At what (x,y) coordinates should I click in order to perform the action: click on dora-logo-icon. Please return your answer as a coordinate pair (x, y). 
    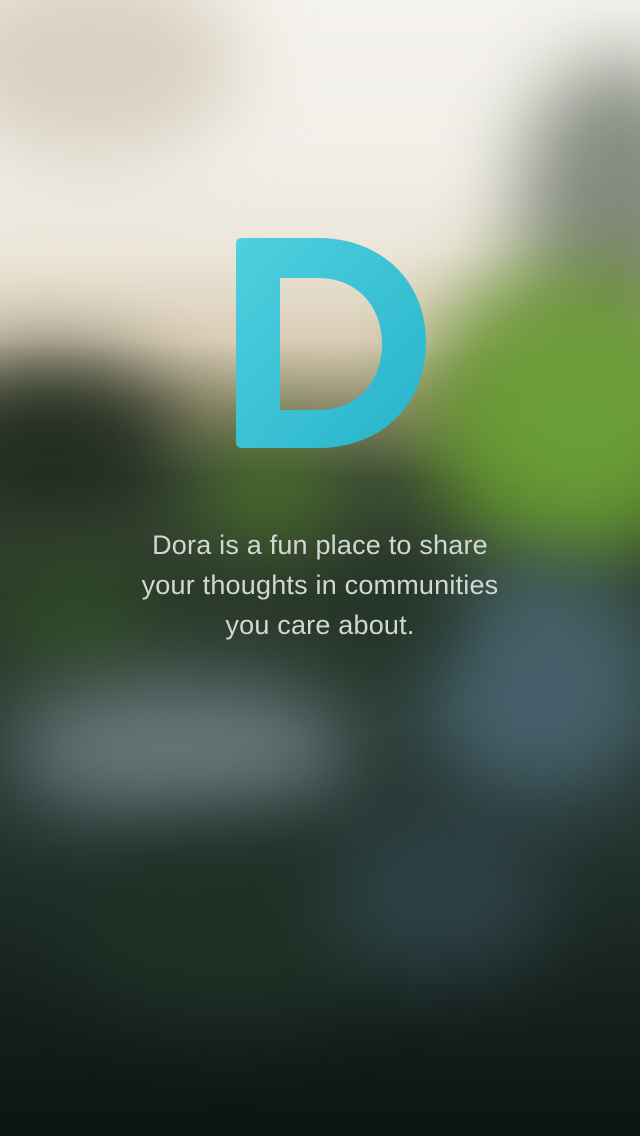
    Looking at the image, I should click on (331, 343).